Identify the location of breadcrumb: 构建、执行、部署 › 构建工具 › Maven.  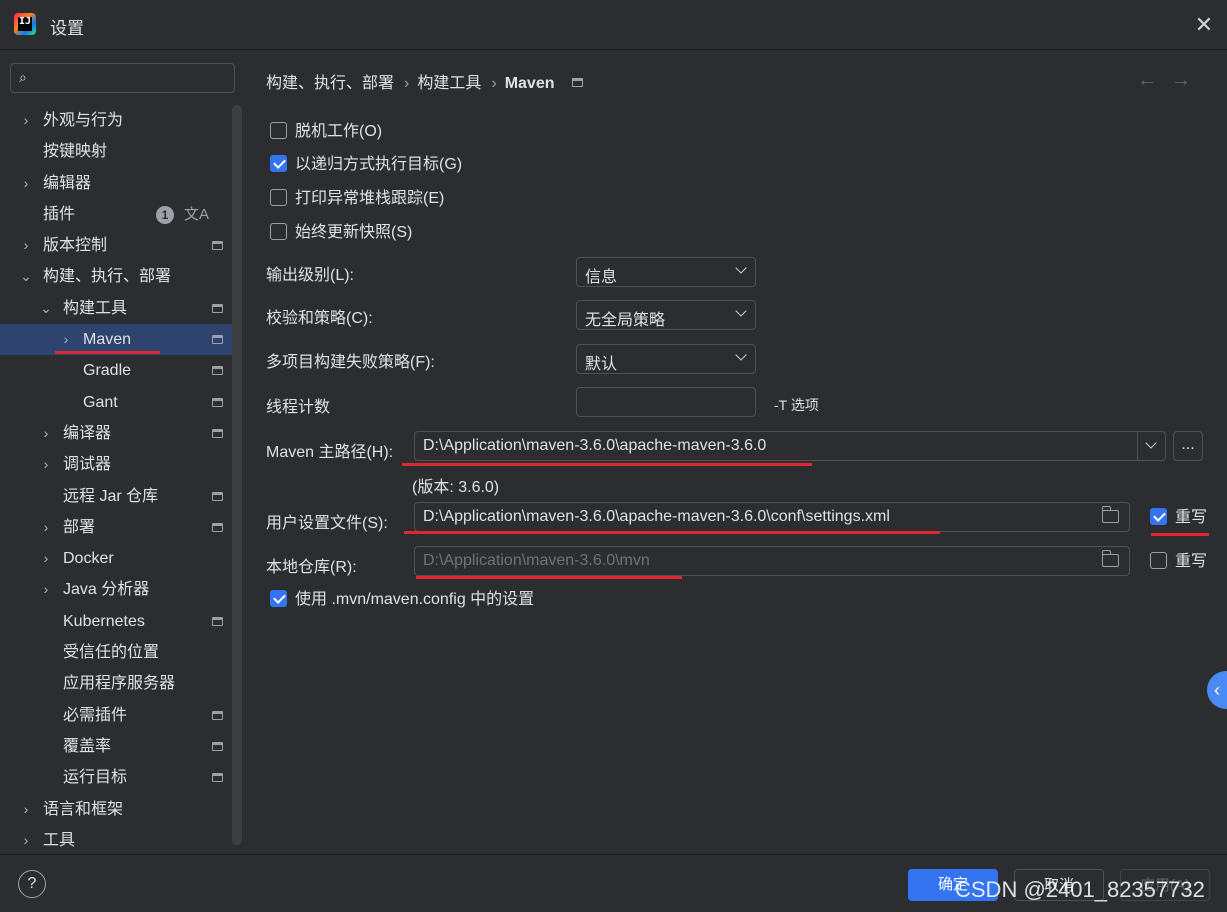
(428, 81).